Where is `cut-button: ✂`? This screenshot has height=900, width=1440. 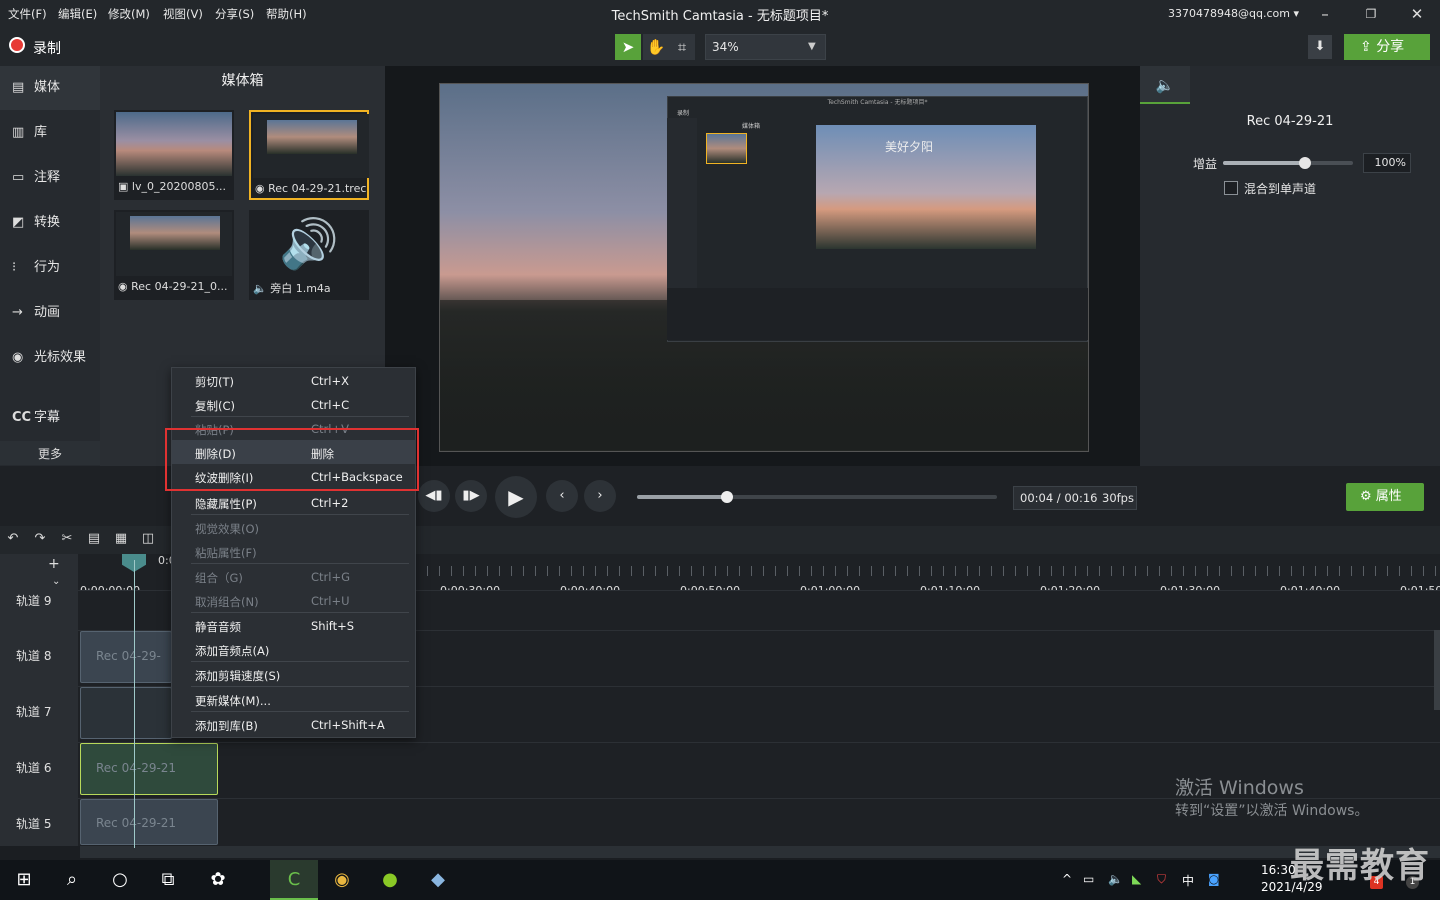
cut-button: ✂ is located at coordinates (67, 541).